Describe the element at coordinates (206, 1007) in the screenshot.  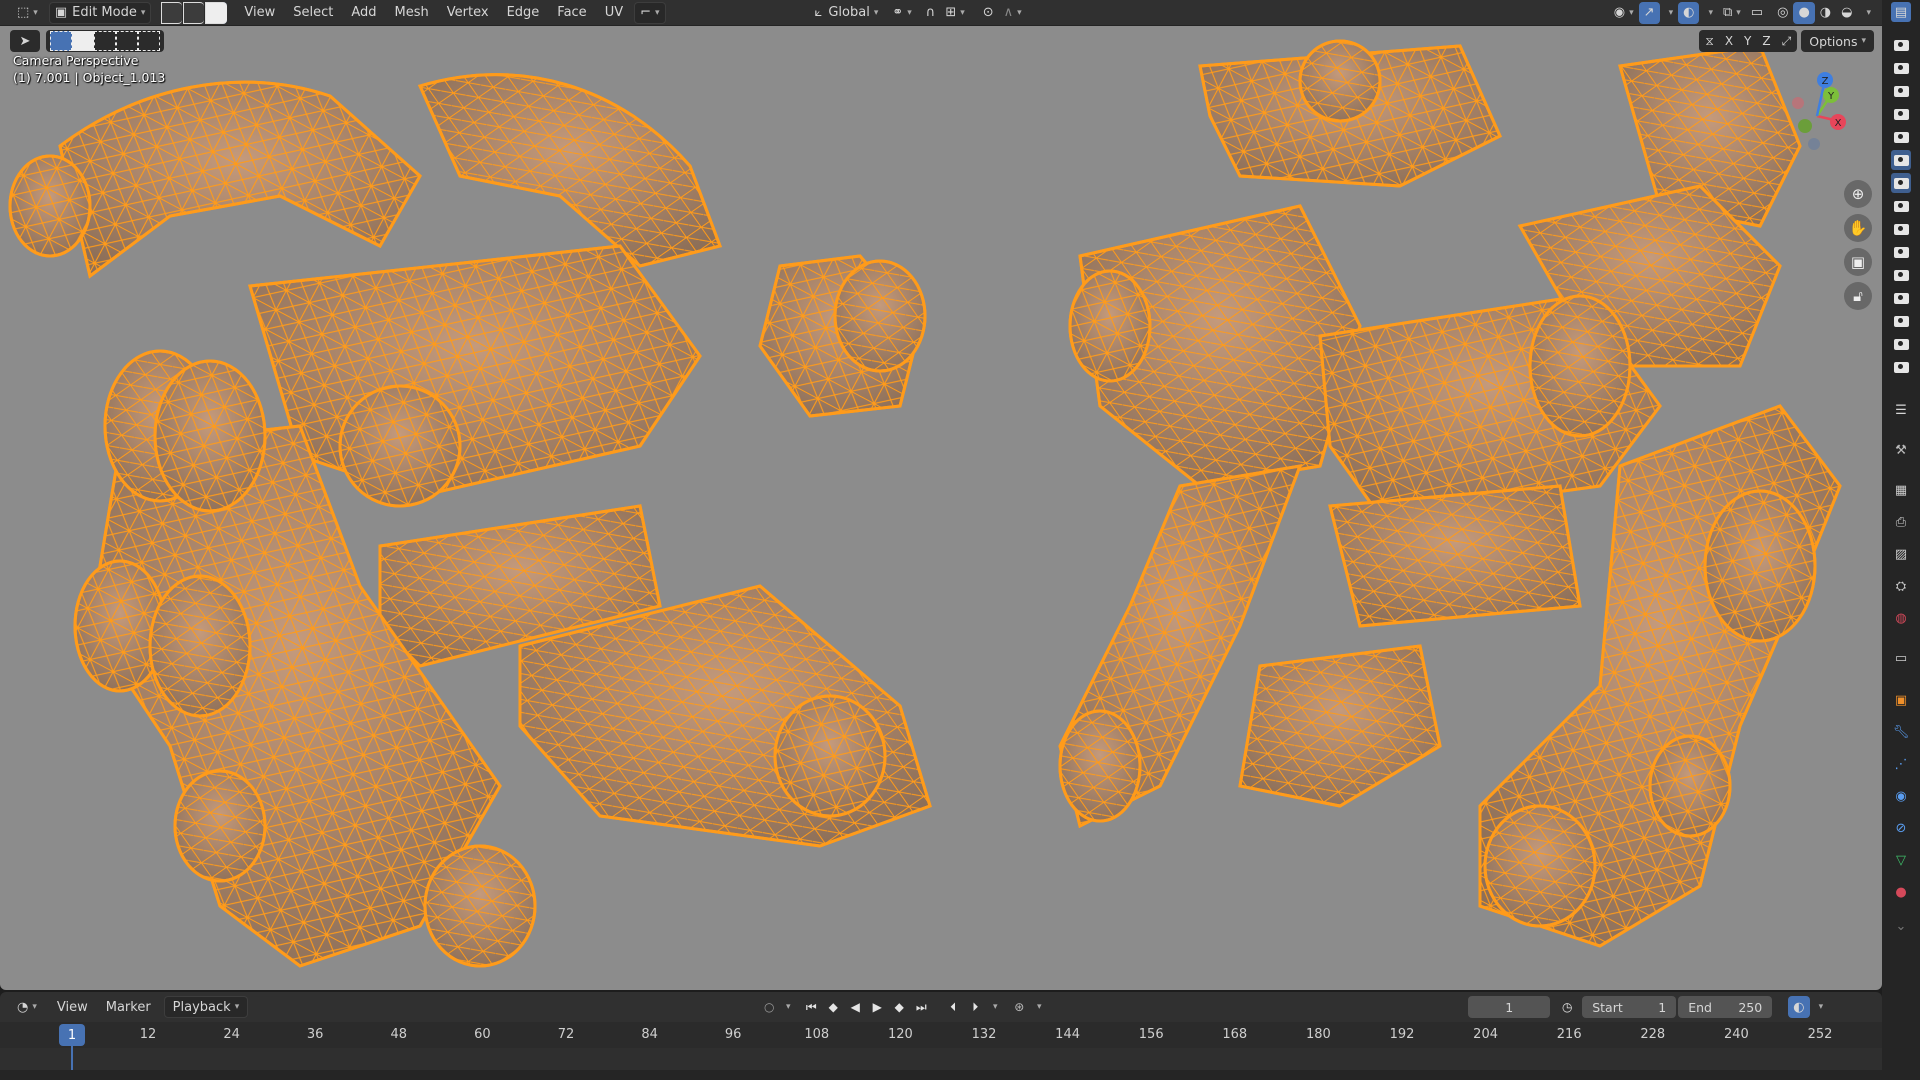
I see `playback-dropdown: Playback ▾` at that location.